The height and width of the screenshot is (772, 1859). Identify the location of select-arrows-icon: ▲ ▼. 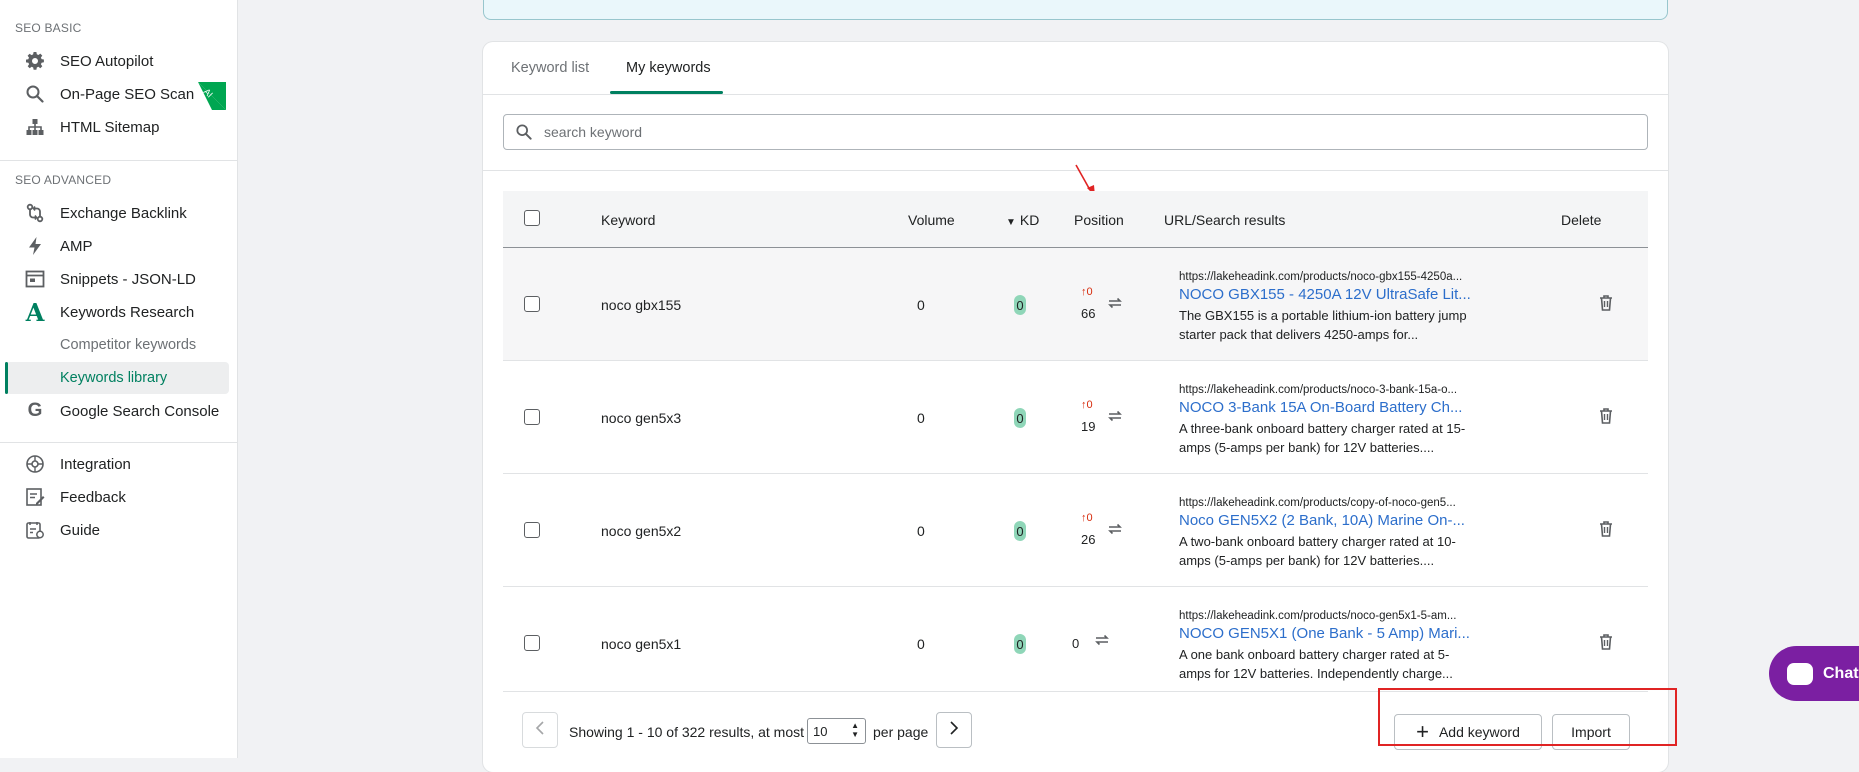
(855, 730).